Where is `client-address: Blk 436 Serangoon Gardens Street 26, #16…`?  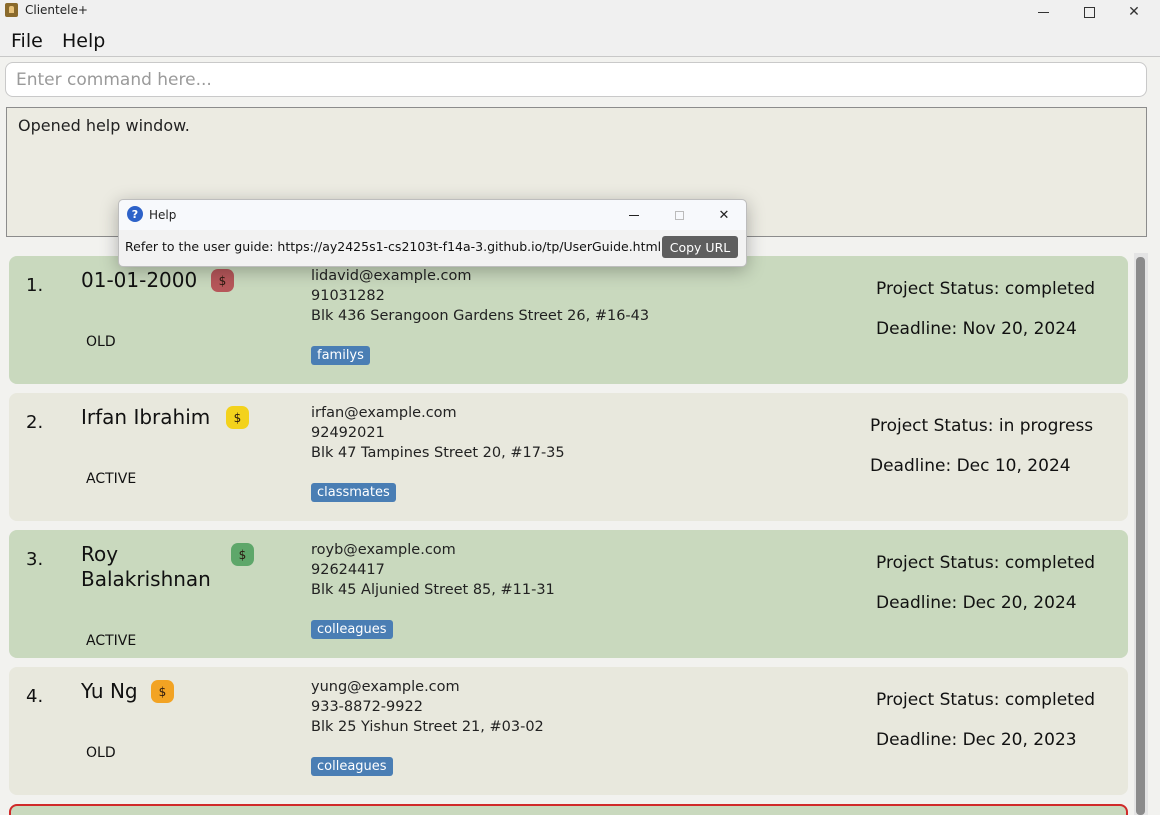
client-address: Blk 436 Serangoon Gardens Street 26, #16… is located at coordinates (480, 316).